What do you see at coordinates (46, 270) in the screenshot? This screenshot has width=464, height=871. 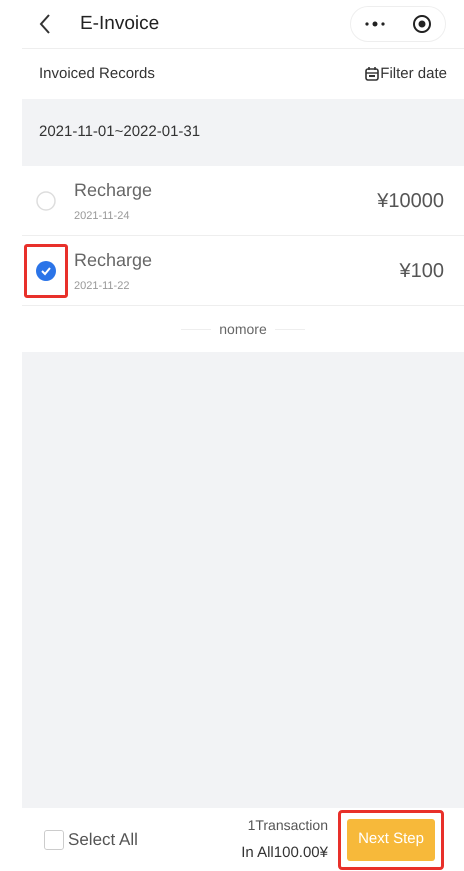 I see `checked-radio` at bounding box center [46, 270].